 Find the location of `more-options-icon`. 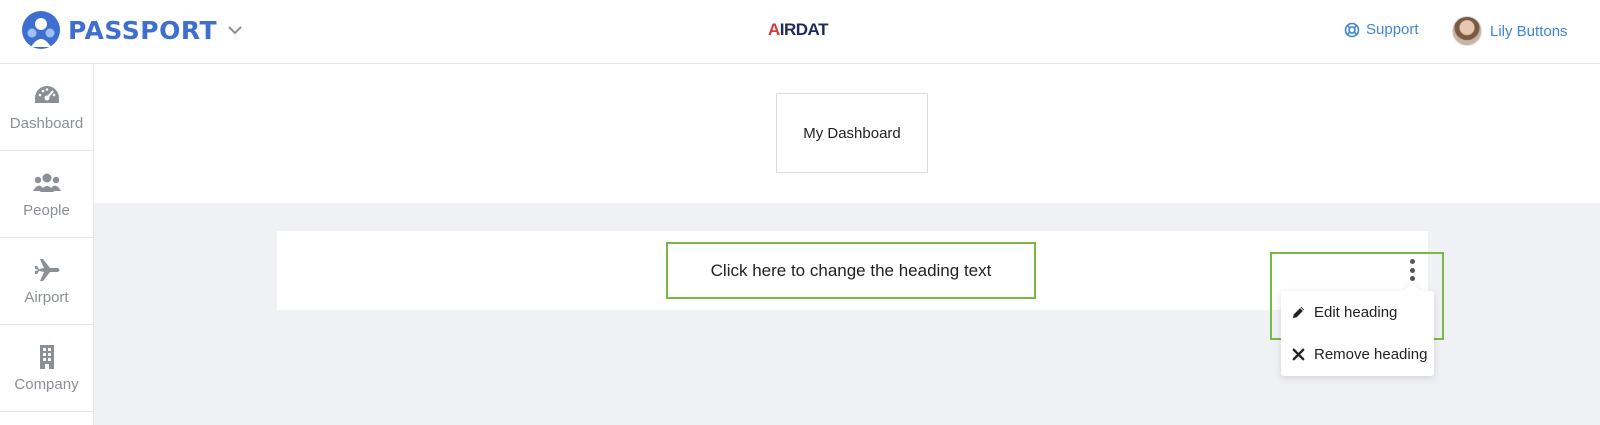

more-options-icon is located at coordinates (1412, 270).